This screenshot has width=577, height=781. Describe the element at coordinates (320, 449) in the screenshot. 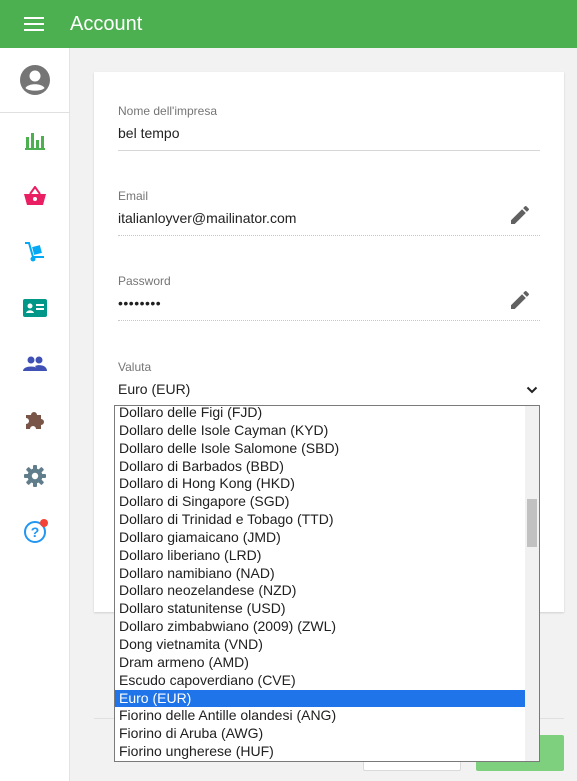

I see `currency-option: Dollaro delle Isole Salomone (SBD)` at that location.